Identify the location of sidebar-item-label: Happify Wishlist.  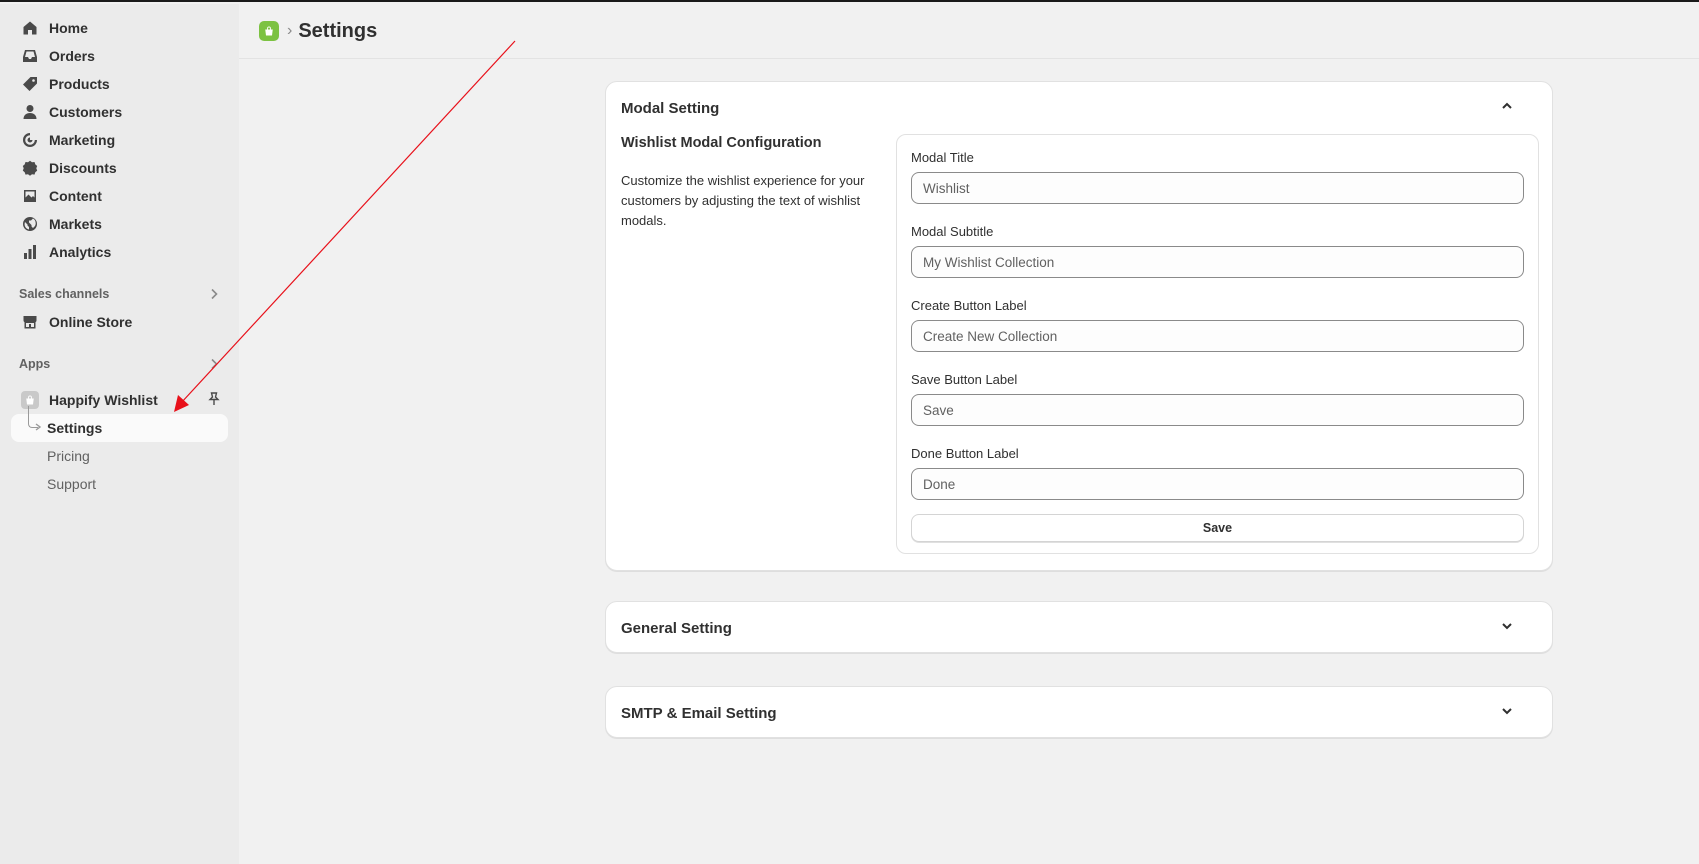
(103, 400).